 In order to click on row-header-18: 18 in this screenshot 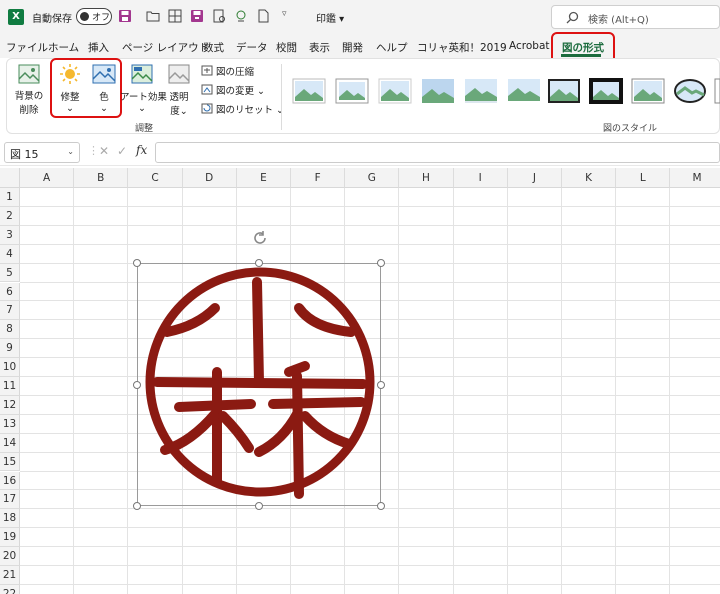, I will do `click(10, 519)`.